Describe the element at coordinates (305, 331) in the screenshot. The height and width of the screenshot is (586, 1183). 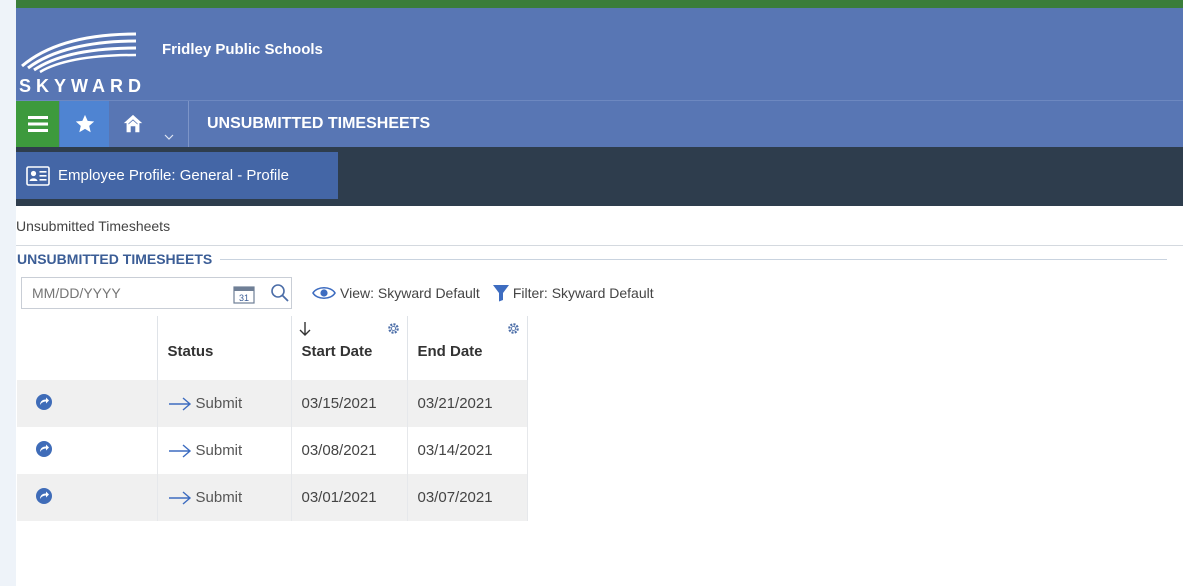
I see `sort-down-icon` at that location.